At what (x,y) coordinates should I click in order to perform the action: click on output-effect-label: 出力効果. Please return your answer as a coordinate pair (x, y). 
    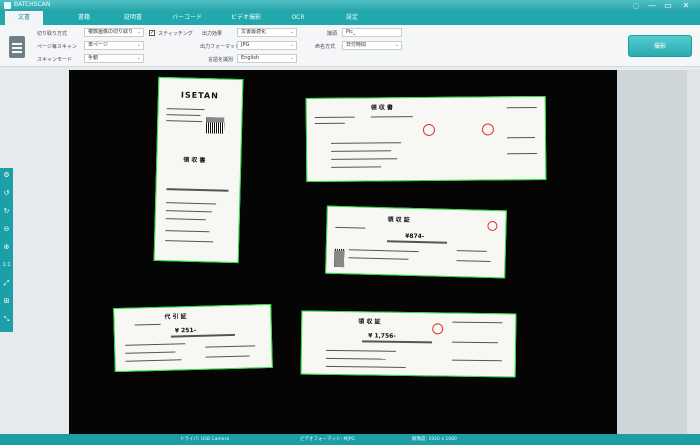
    Looking at the image, I should click on (212, 34).